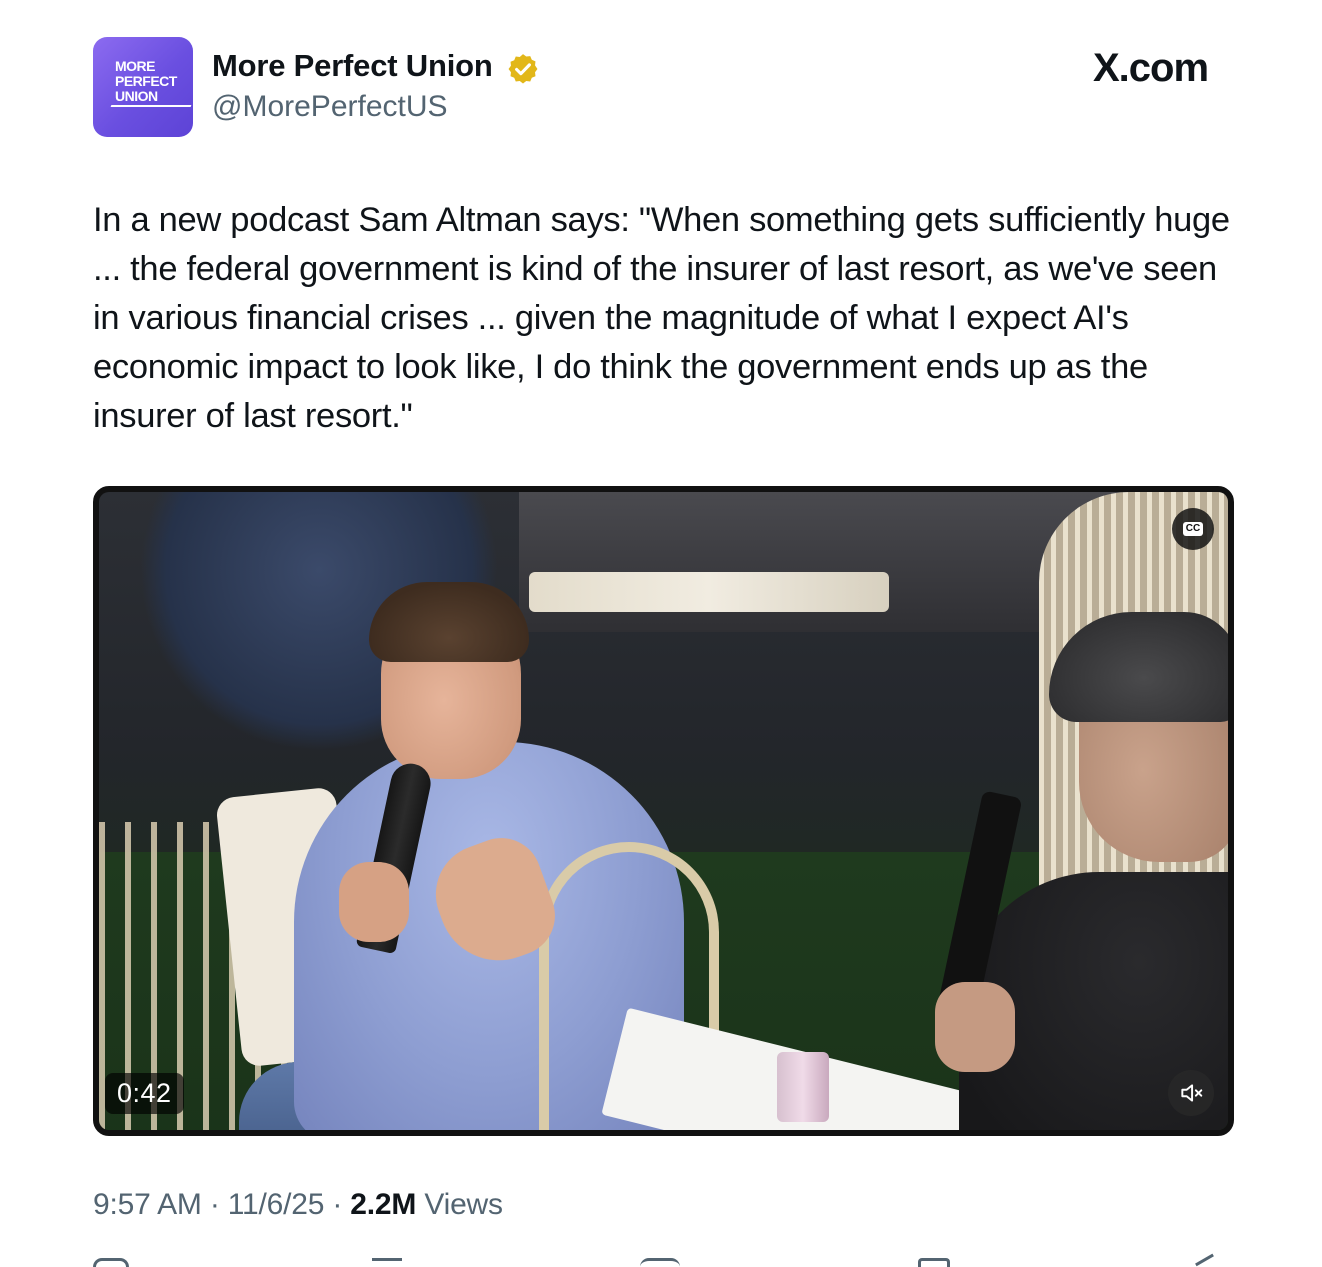 The width and height of the screenshot is (1322, 1267). What do you see at coordinates (136, 96) in the screenshot?
I see `avatar-line-3: UNION` at bounding box center [136, 96].